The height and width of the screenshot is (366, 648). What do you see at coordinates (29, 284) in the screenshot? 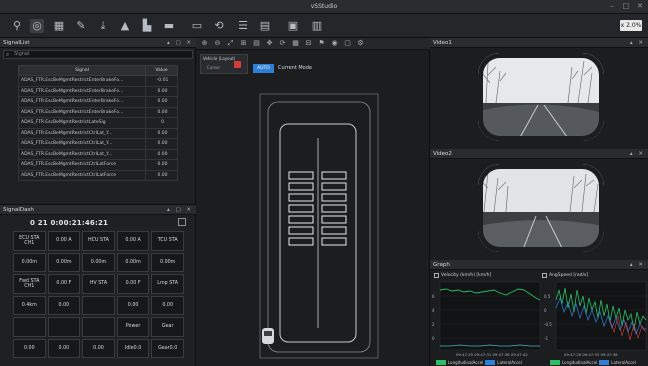
I see `dash-cell: Fwd STA CH1` at bounding box center [29, 284].